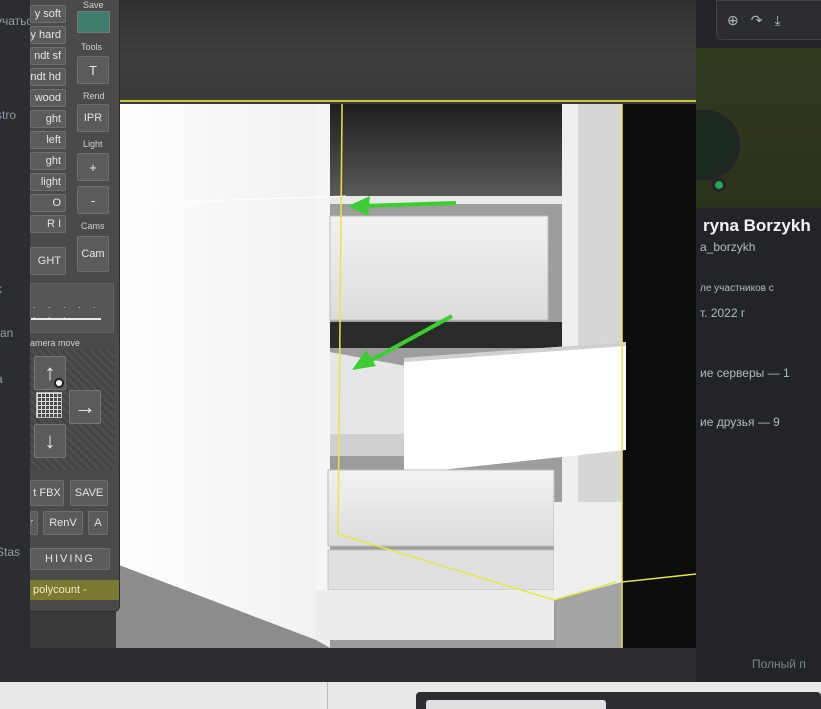 Image resolution: width=821 pixels, height=709 pixels. What do you see at coordinates (719, 185) in the screenshot?
I see `online-status-icon` at bounding box center [719, 185].